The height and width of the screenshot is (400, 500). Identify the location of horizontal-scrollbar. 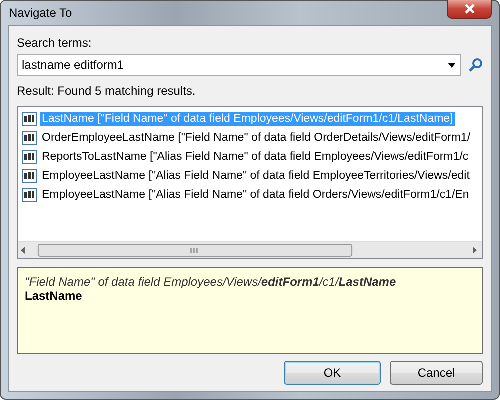
(250, 249).